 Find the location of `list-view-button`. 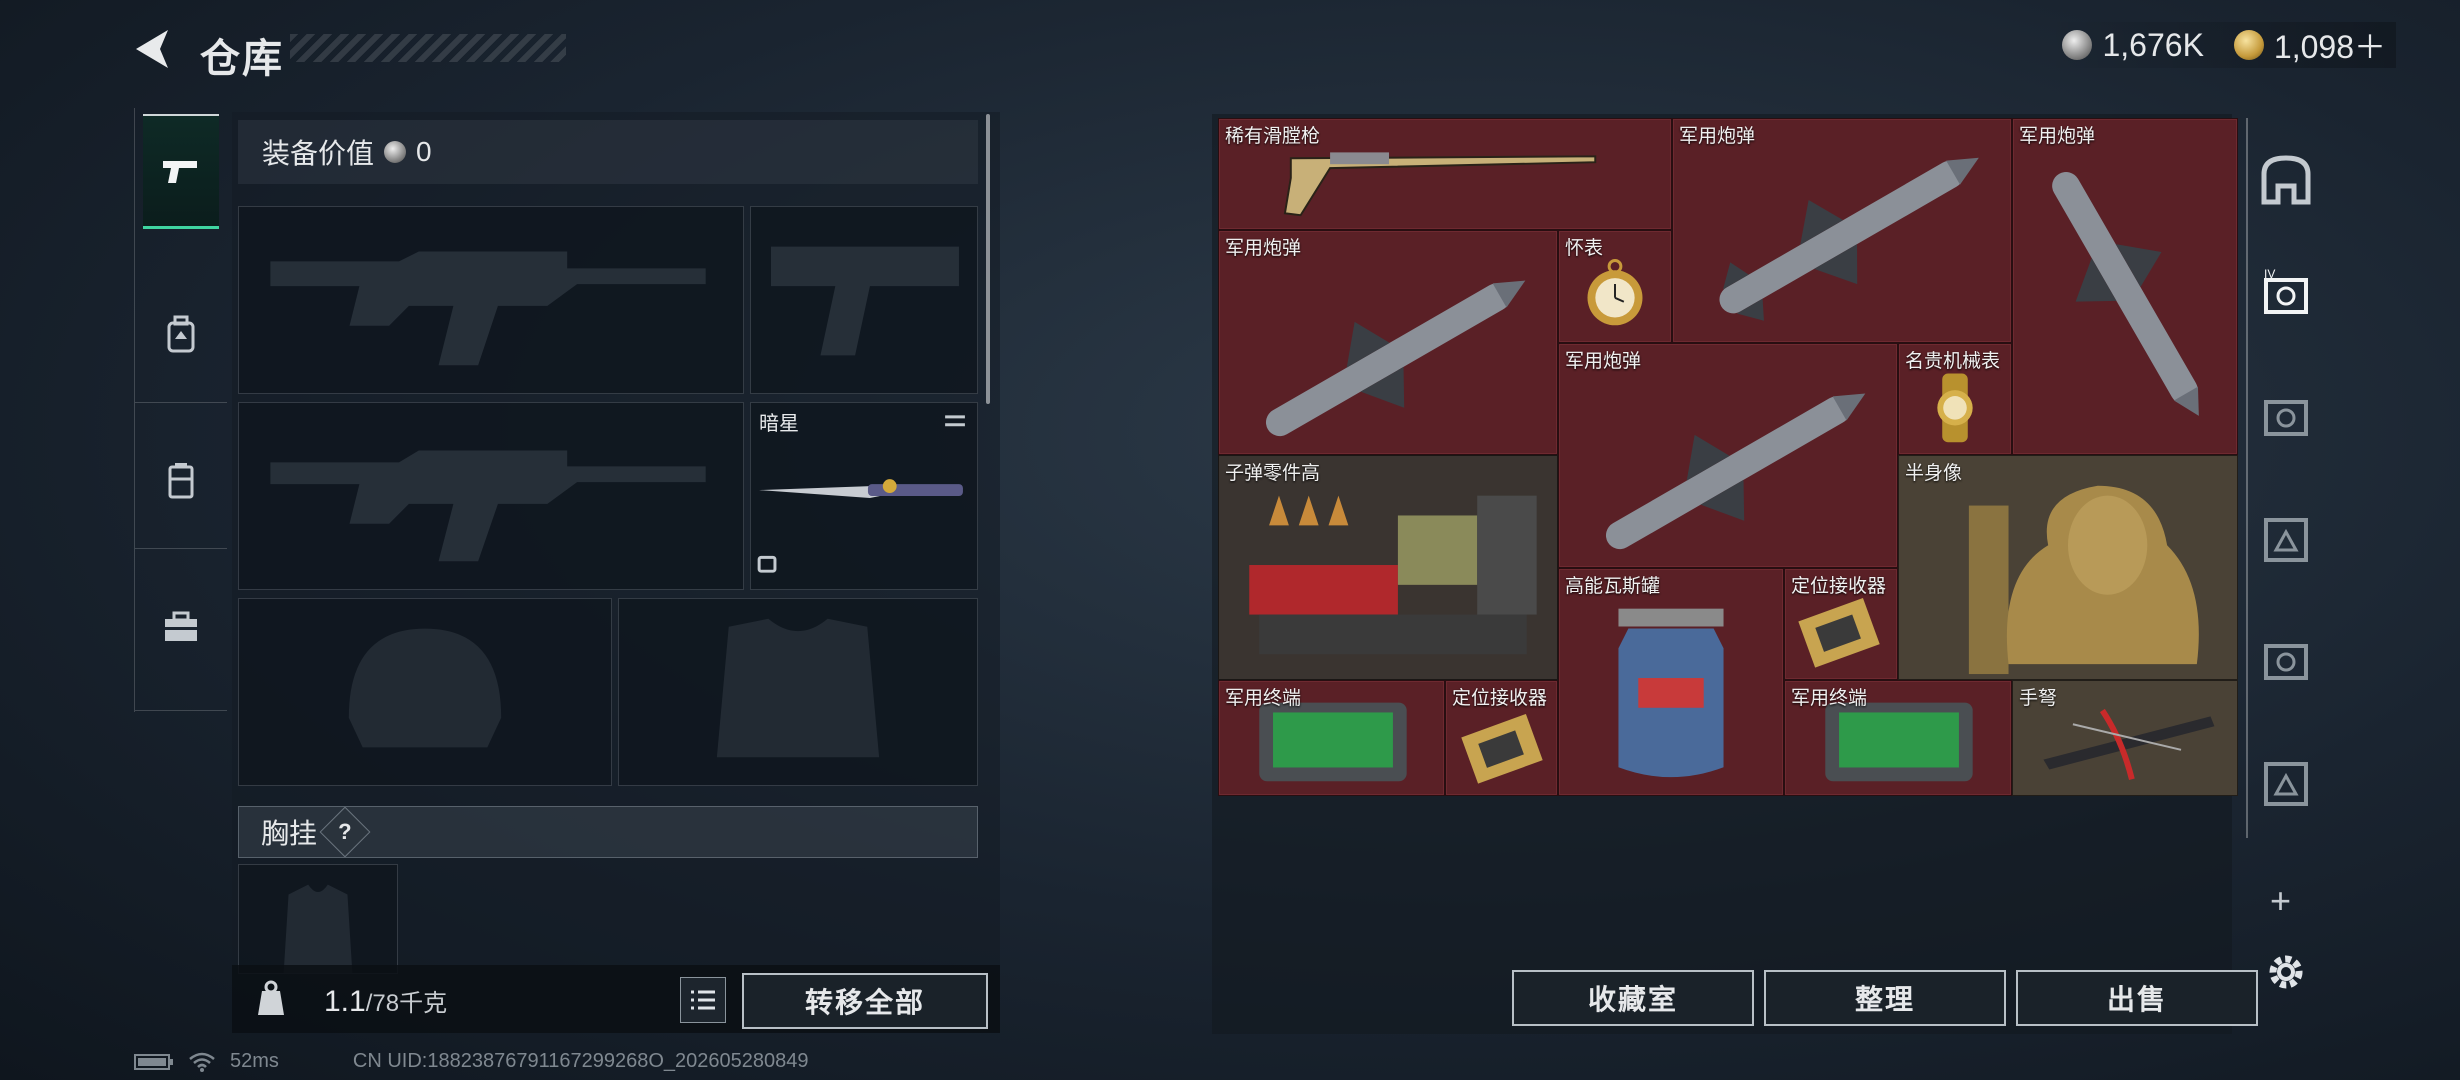

list-view-button is located at coordinates (703, 1000).